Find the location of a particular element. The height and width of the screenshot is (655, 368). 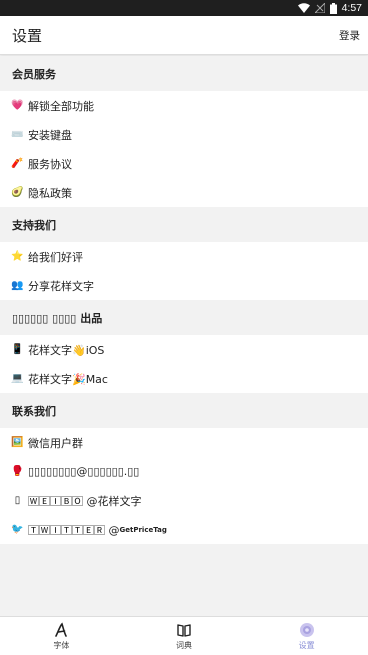

boxing-glove-icon: 🥊 is located at coordinates (17, 471).